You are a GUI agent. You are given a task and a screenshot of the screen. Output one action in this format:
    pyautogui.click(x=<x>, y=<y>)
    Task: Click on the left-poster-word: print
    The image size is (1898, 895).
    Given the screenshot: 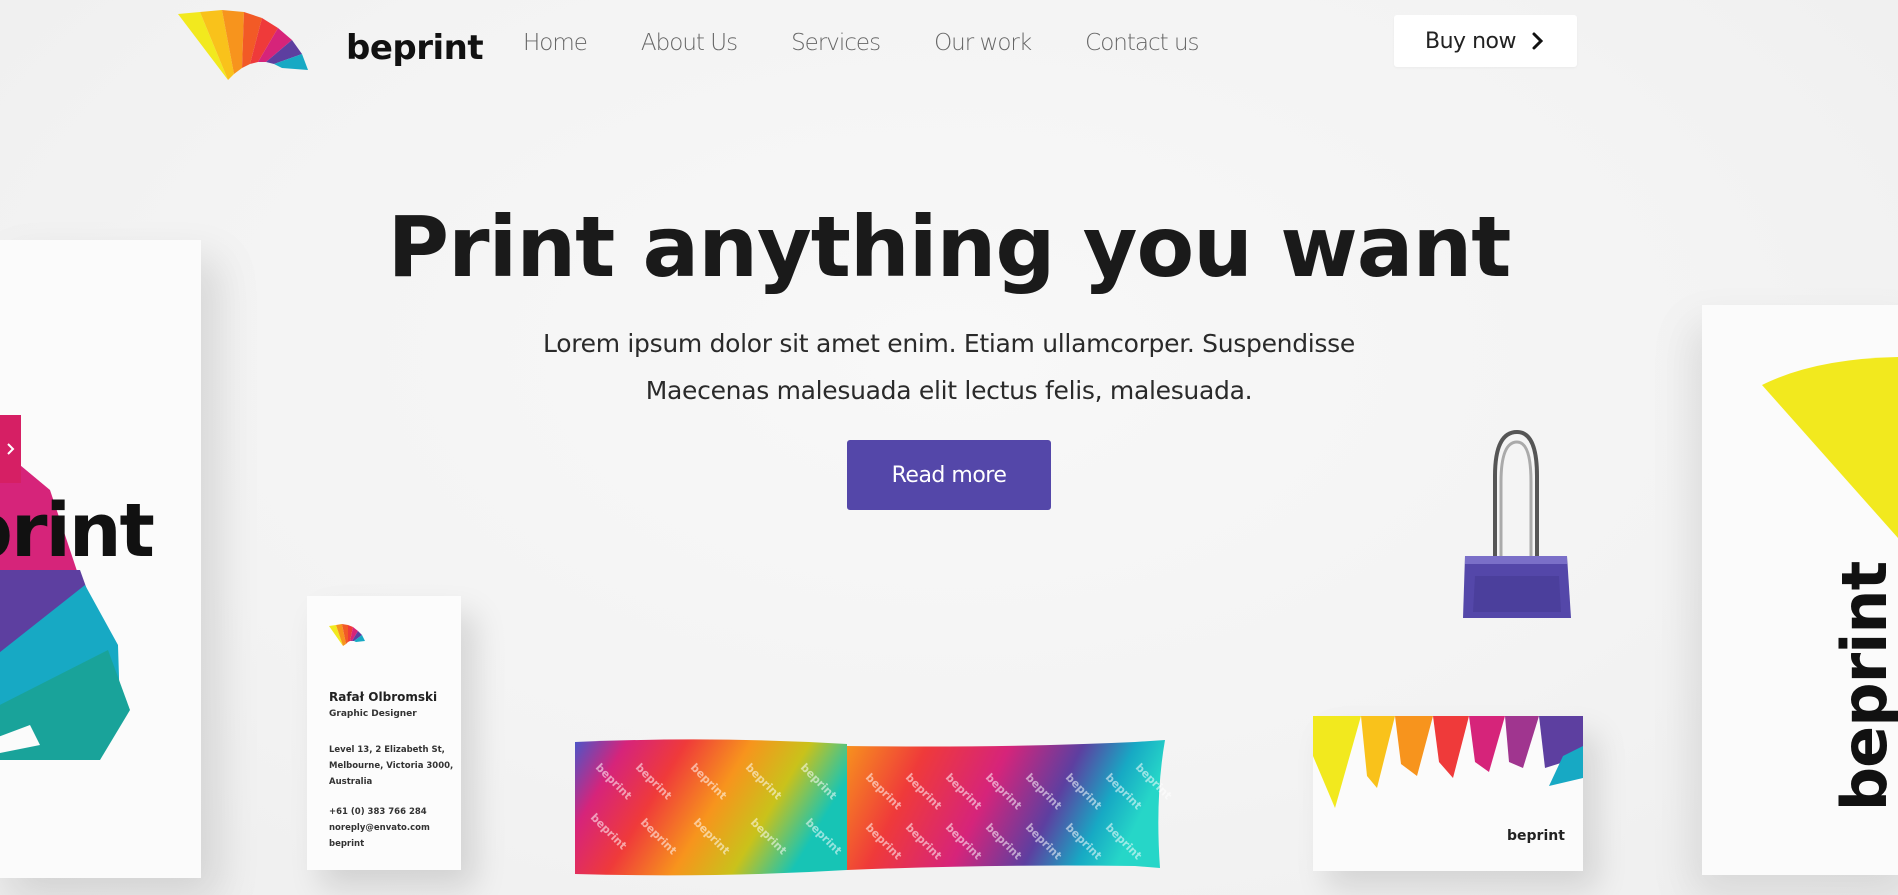 What is the action you would take?
    pyautogui.click(x=77, y=531)
    